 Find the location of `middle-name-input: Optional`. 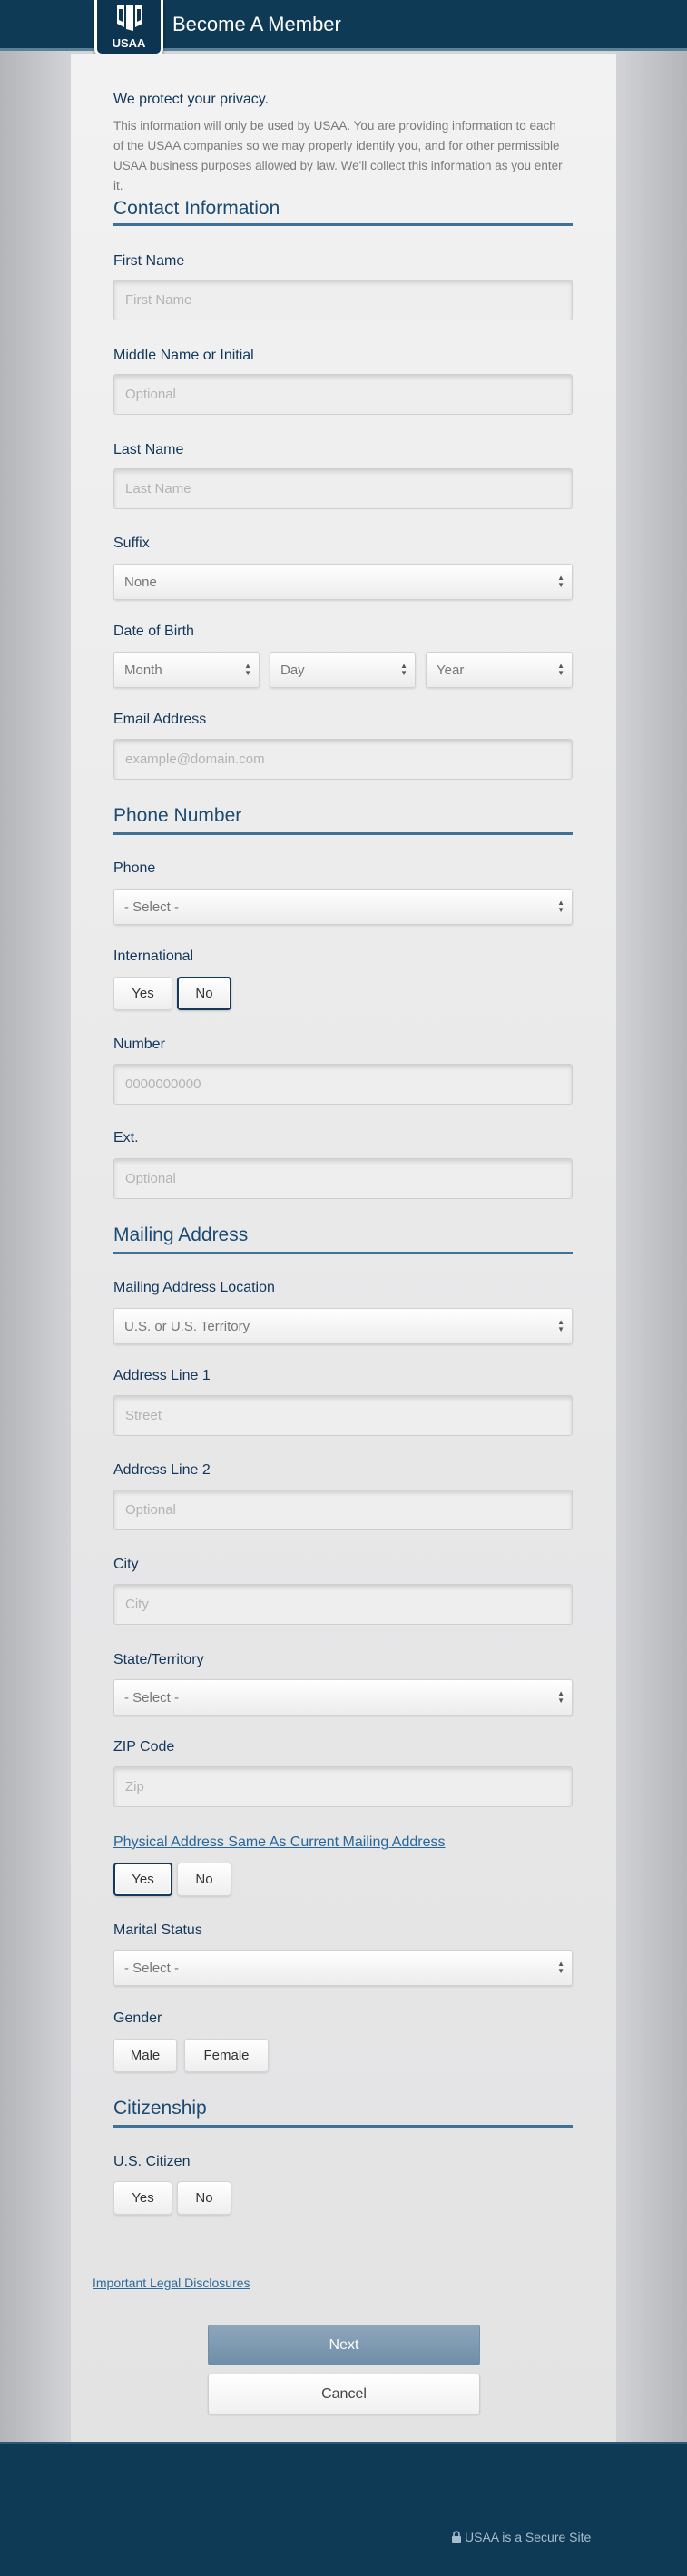

middle-name-input: Optional is located at coordinates (343, 394).